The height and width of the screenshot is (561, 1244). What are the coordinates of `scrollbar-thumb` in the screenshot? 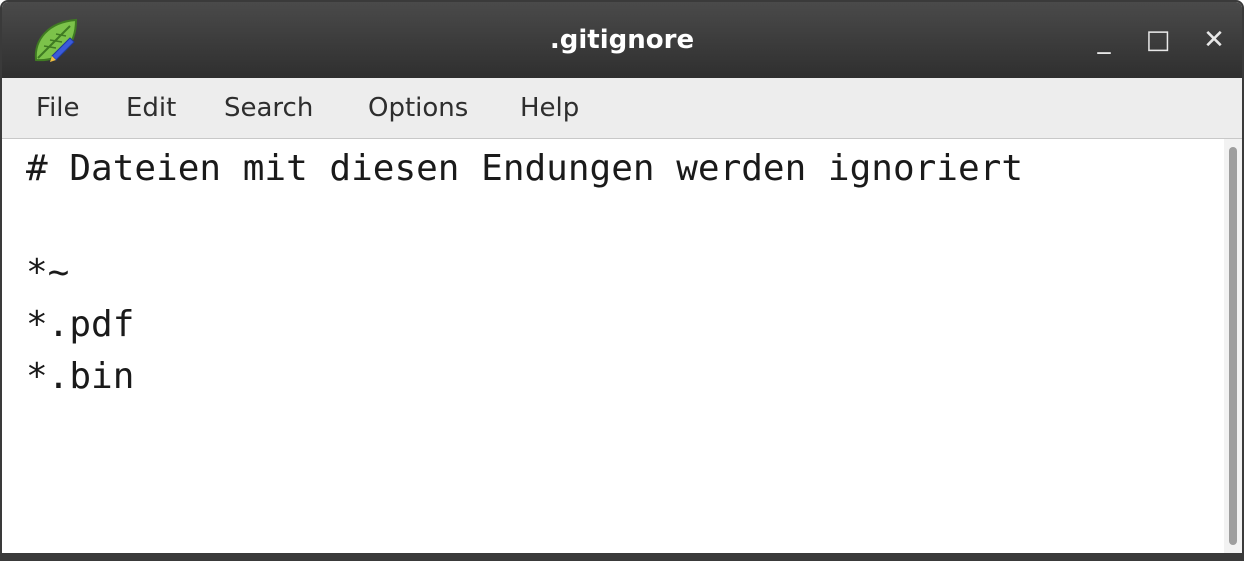 It's located at (1233, 346).